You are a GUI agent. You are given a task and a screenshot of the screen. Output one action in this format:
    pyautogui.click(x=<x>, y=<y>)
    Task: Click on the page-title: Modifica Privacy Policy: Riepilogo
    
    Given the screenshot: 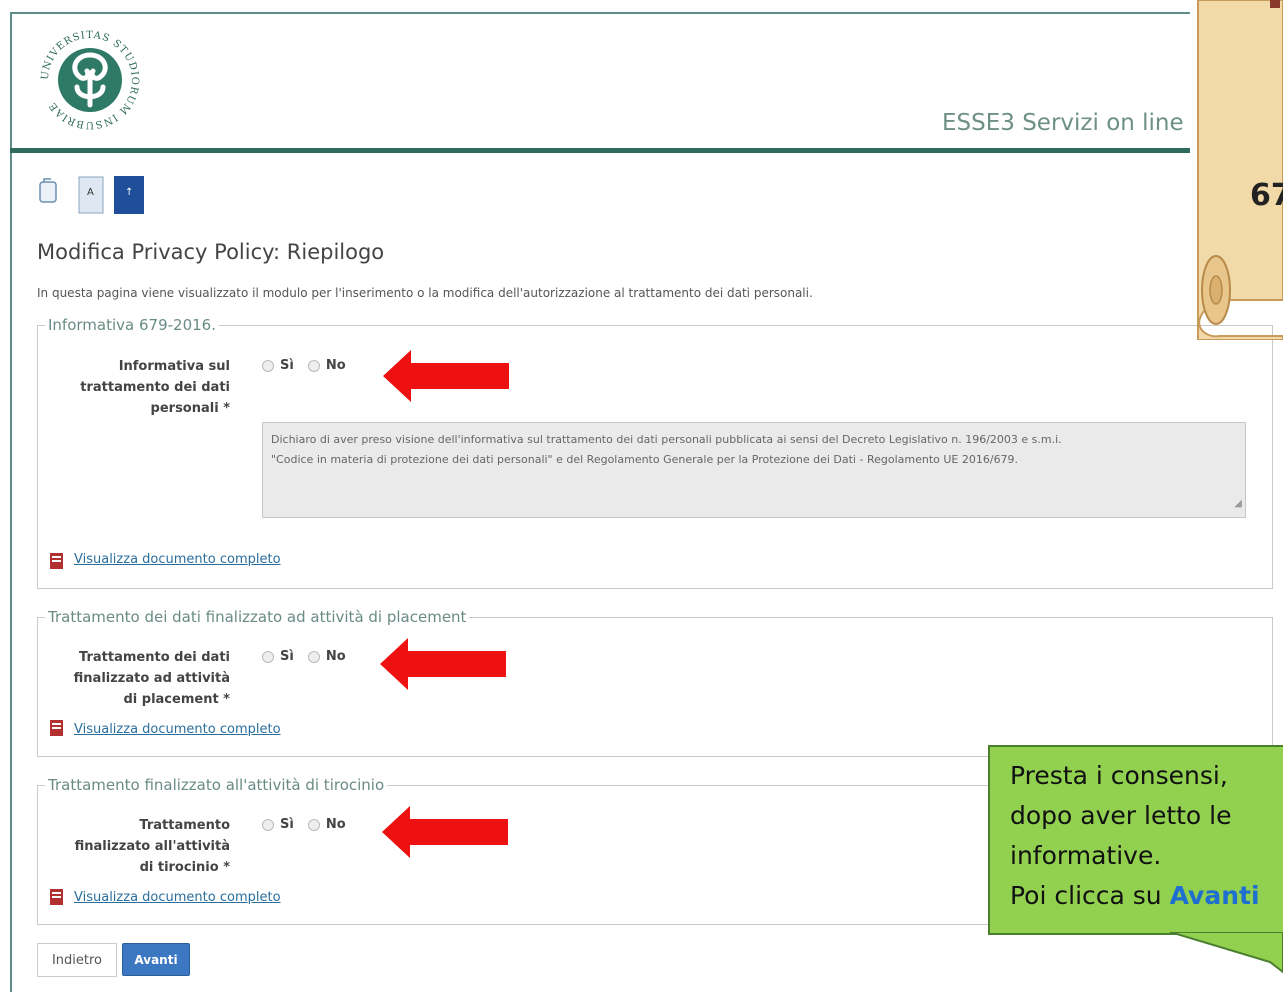 What is the action you would take?
    pyautogui.click(x=211, y=252)
    